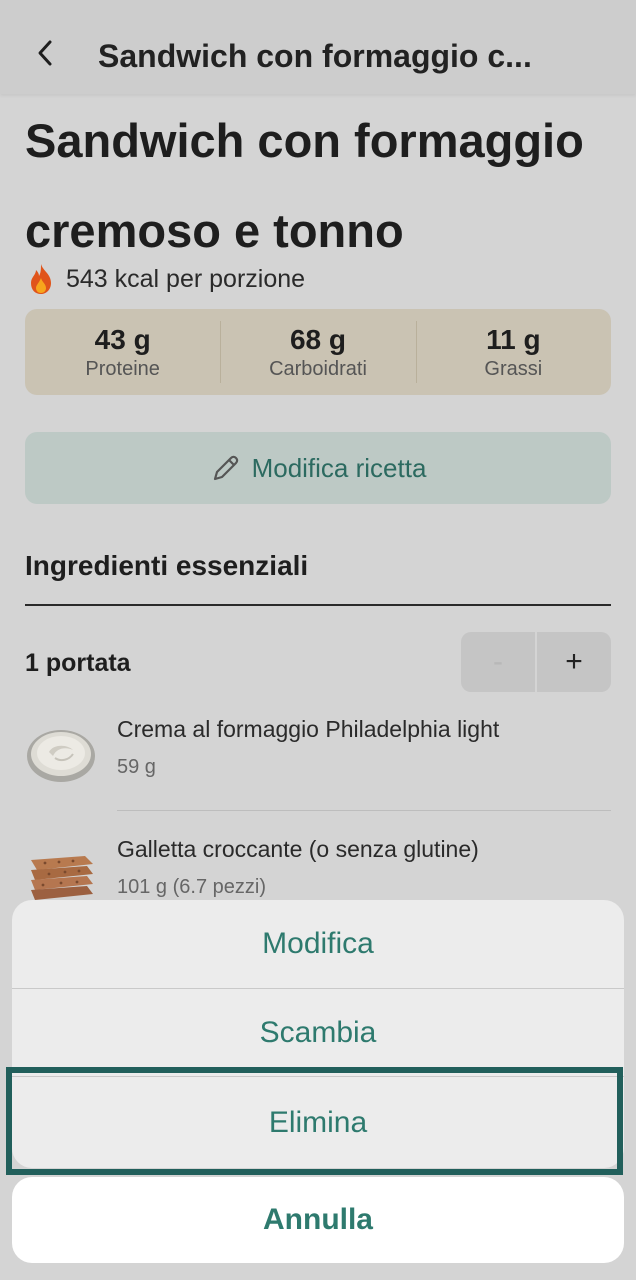 The image size is (636, 1280). What do you see at coordinates (325, 186) in the screenshot?
I see `recipe-title: Sandwich con formaggio cremoso e tonno` at bounding box center [325, 186].